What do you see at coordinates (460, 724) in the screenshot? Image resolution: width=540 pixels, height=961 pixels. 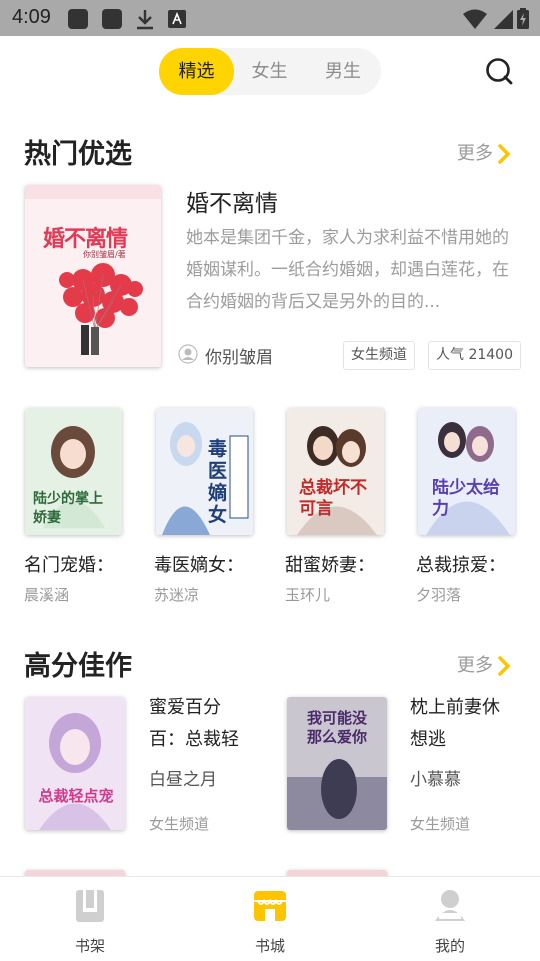 I see `book-title: 枕上前妻休想逃` at bounding box center [460, 724].